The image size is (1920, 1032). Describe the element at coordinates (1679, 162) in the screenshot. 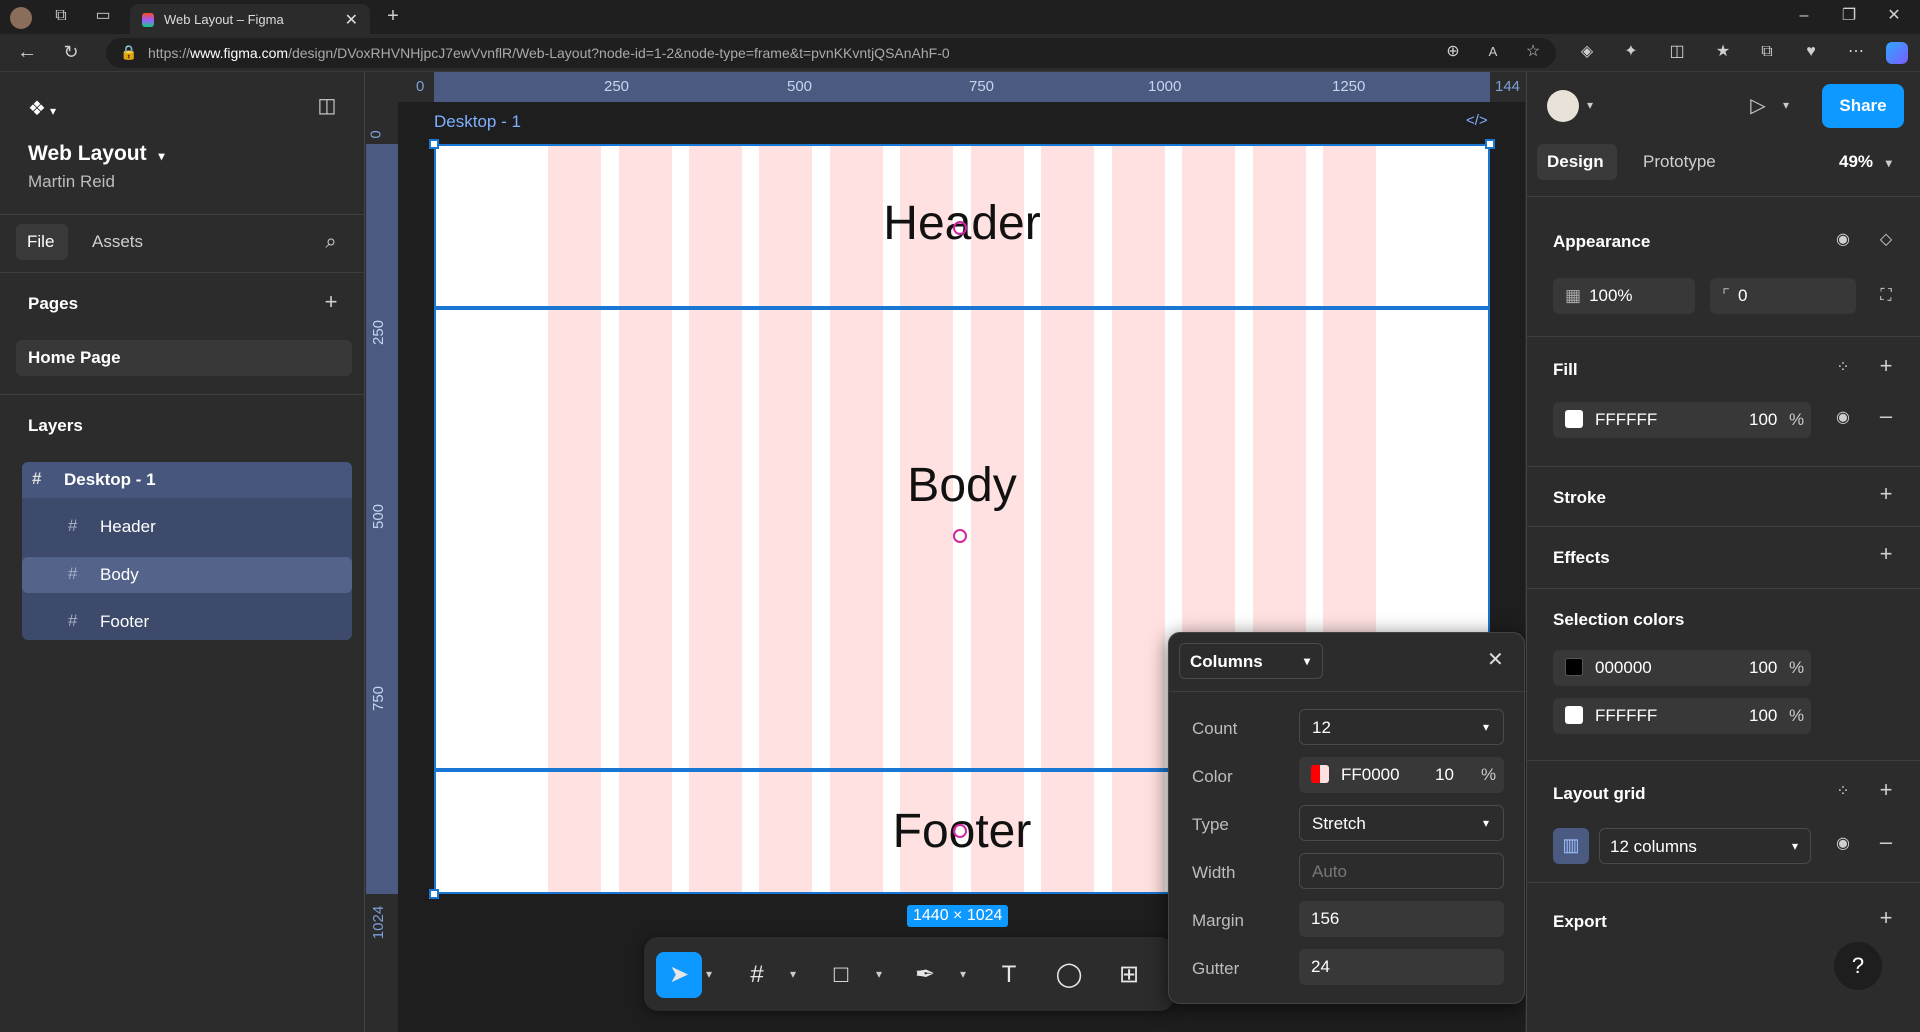

I see `tab-prototype: Prototype` at that location.